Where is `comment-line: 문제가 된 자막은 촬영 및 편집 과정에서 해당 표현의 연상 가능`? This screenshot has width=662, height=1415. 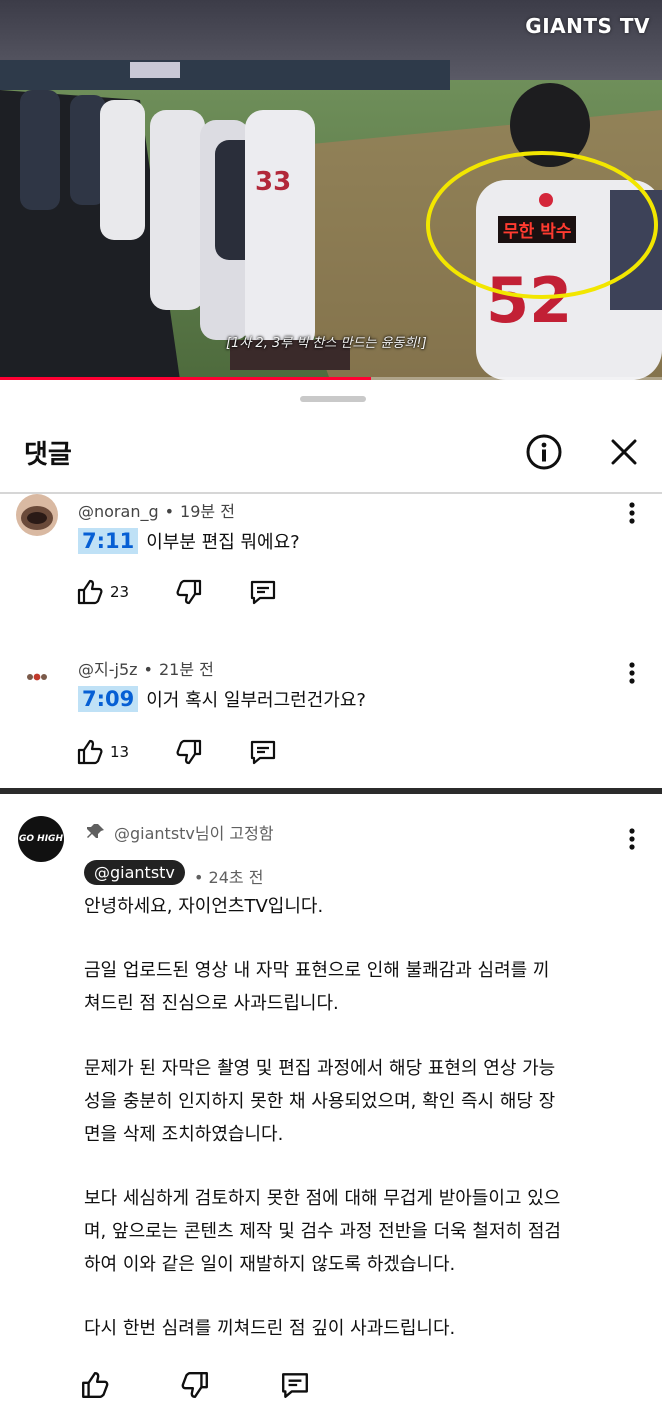 comment-line: 문제가 된 자막은 촬영 및 편집 과정에서 해당 표현의 연상 가능 is located at coordinates (320, 1068).